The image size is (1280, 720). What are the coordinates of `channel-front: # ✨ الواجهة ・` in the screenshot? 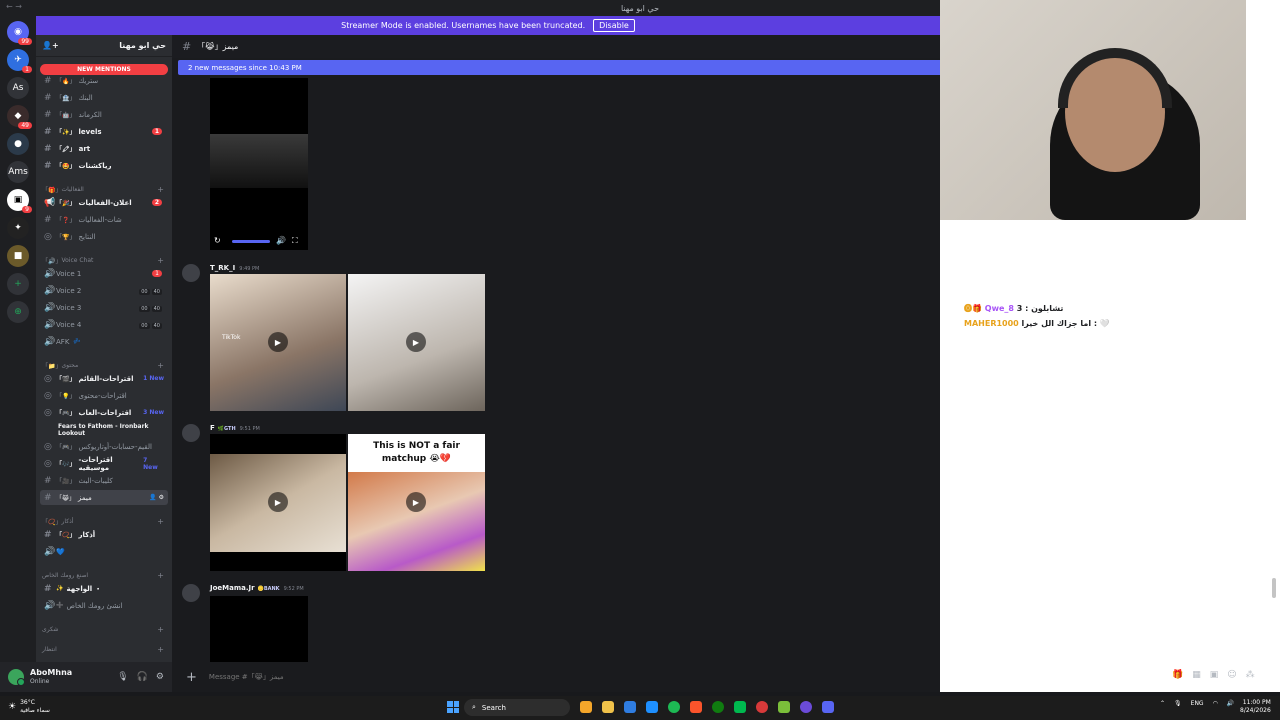 It's located at (104, 588).